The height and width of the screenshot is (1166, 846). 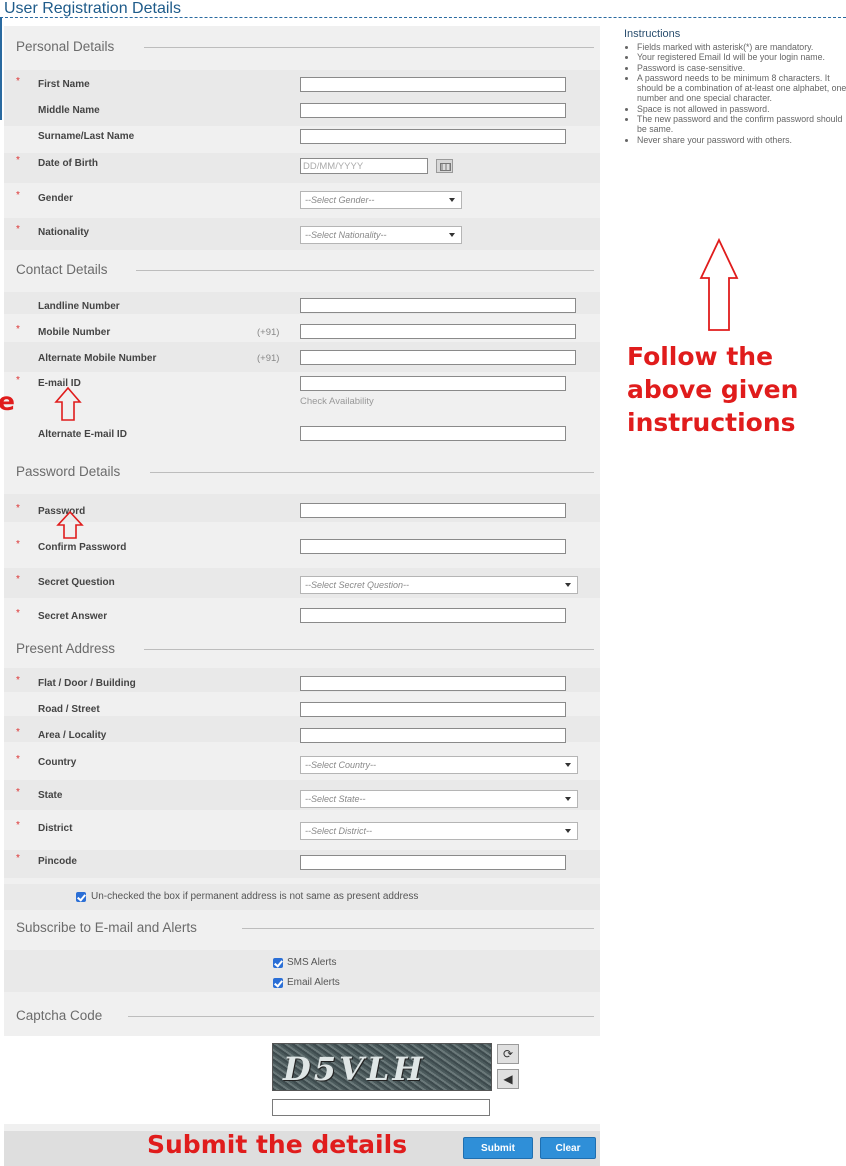 I want to click on annotation-line: above given, so click(x=713, y=389).